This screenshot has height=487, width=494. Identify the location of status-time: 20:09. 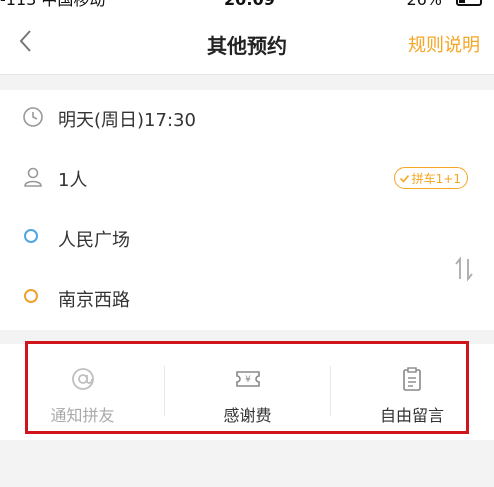
(249, 5).